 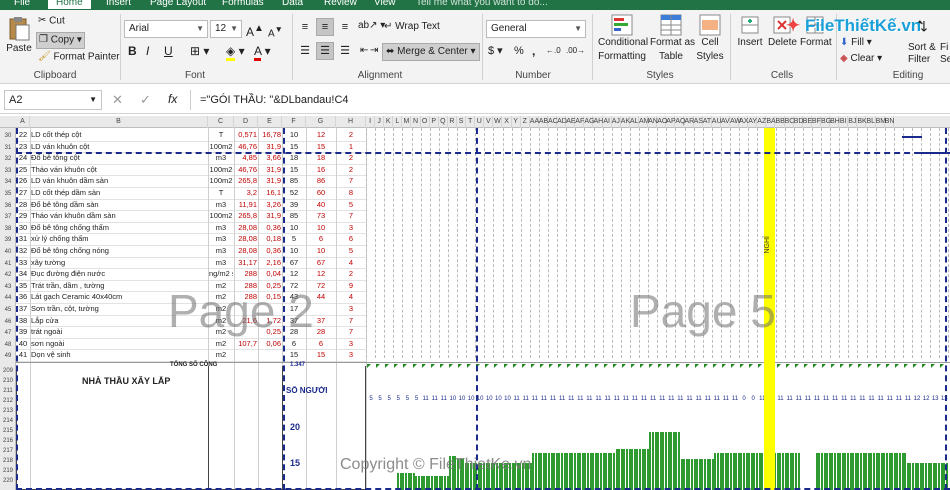 I want to click on cell-d: 4,85, so click(x=246, y=158).